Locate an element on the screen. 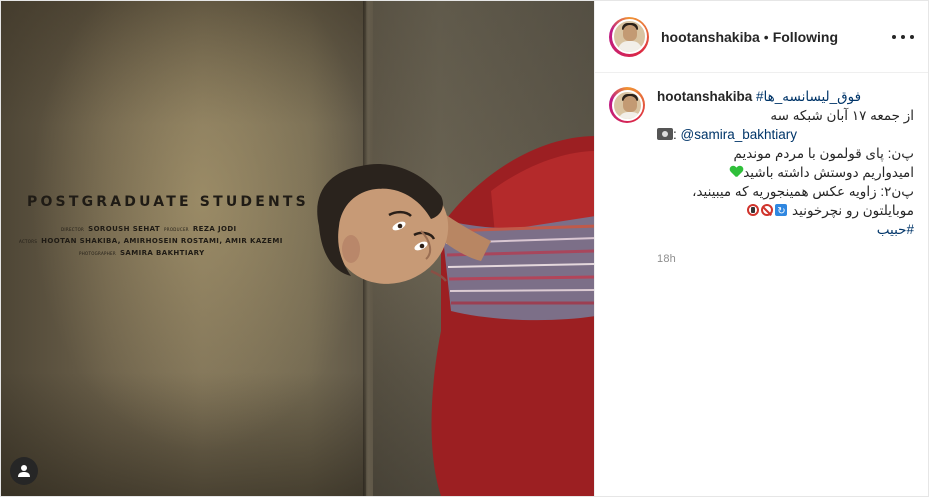 The image size is (929, 497). caption-line-5-text: امیدواریم دوستش داشته باشید is located at coordinates (828, 172).